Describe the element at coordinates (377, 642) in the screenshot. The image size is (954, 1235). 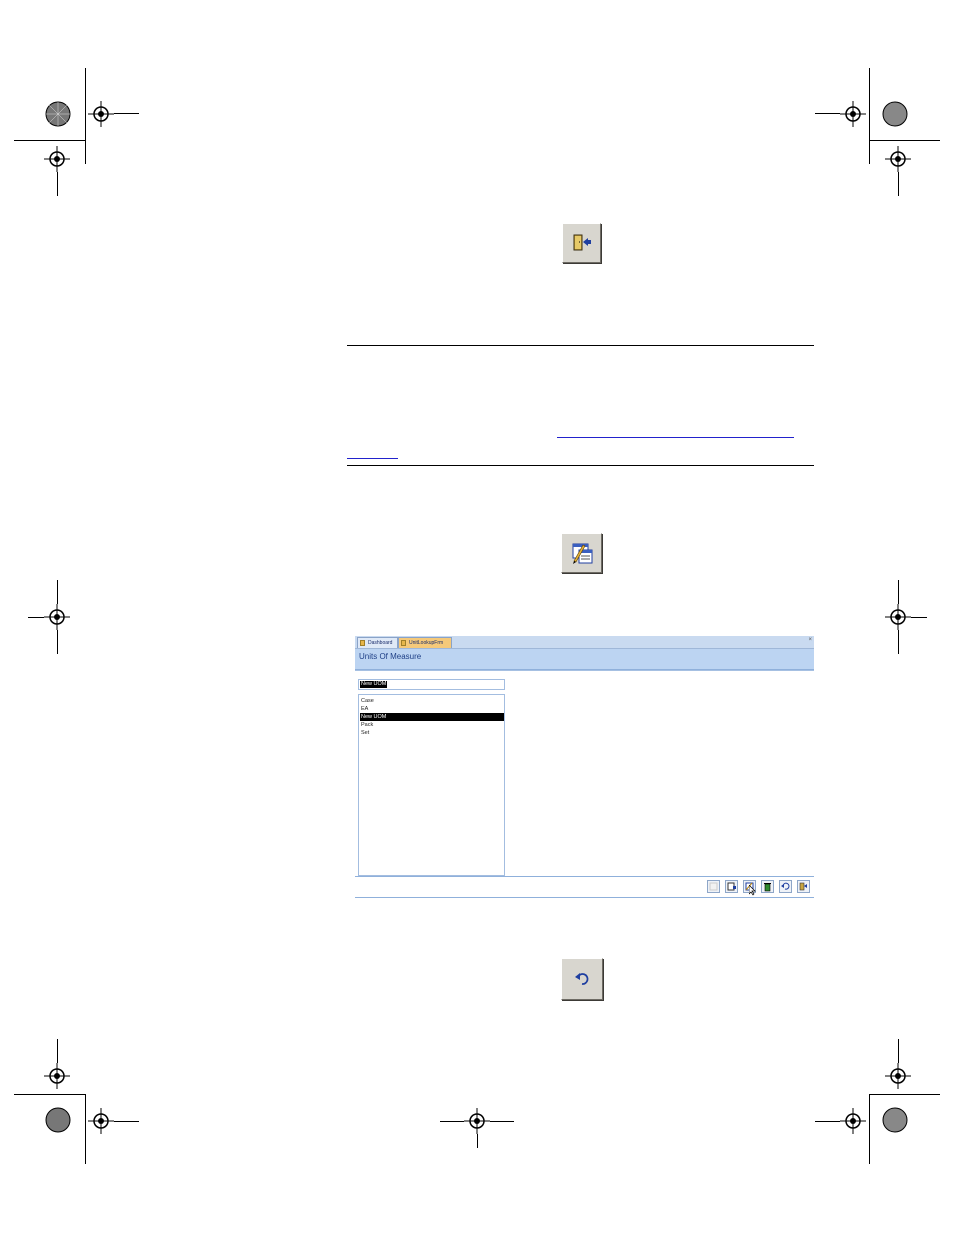
I see `tab-dashboard: Dashboard` at that location.